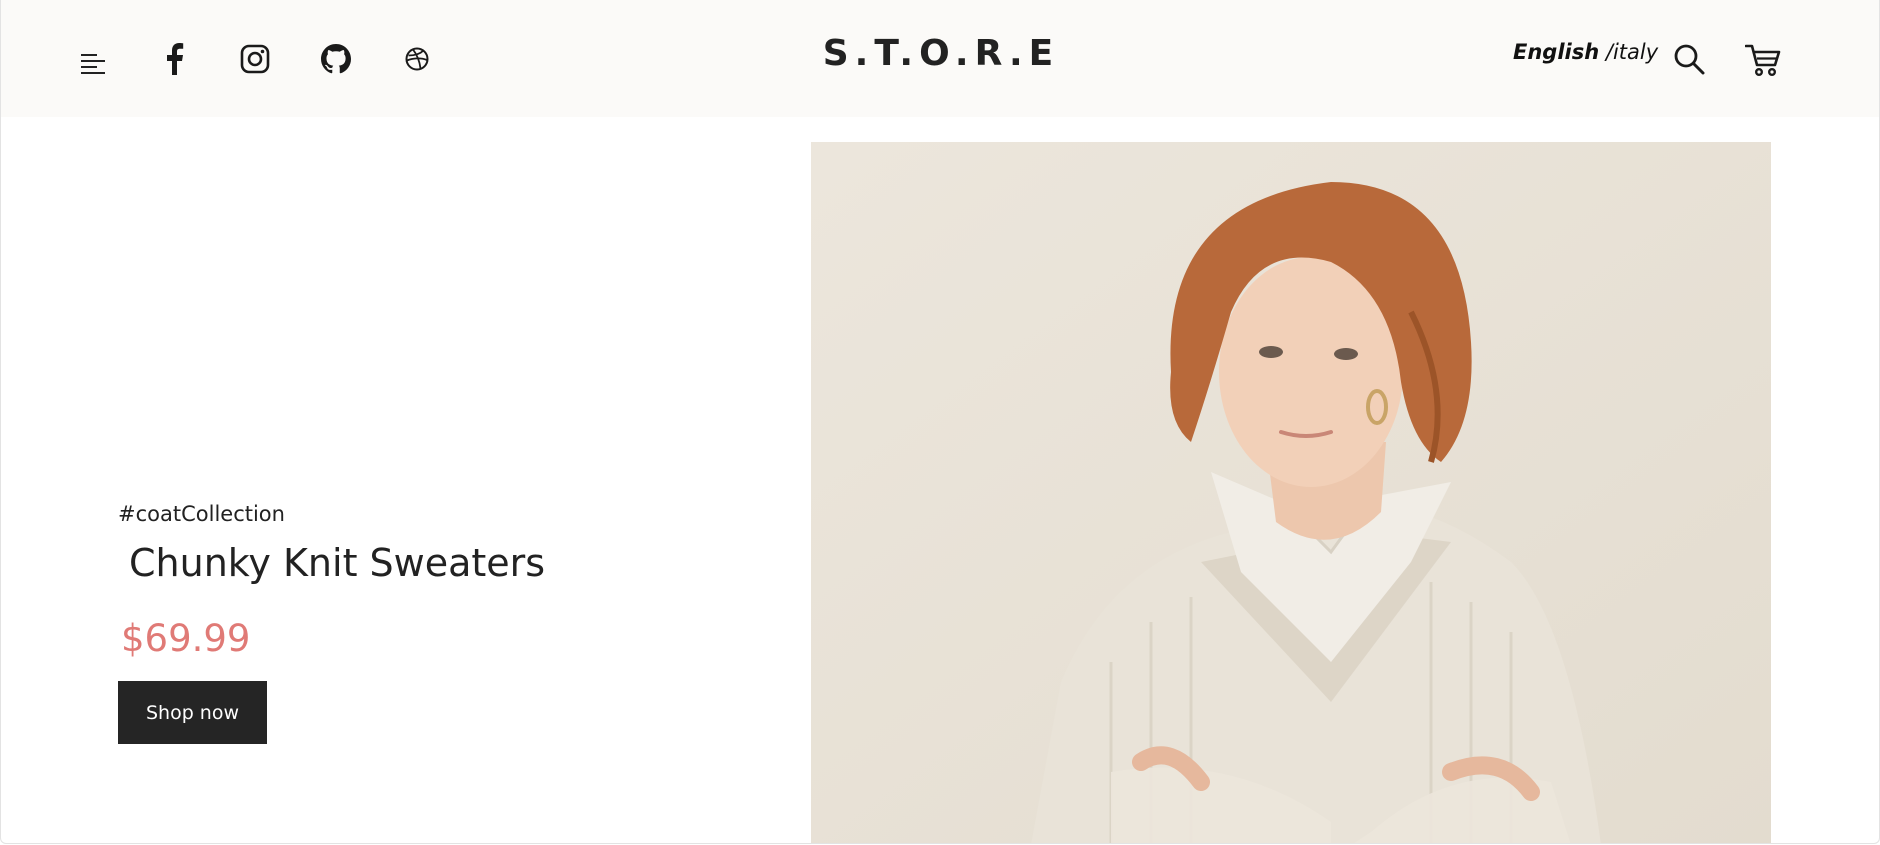  What do you see at coordinates (337, 563) in the screenshot?
I see `product-title: Chunky Knit Sweaters` at bounding box center [337, 563].